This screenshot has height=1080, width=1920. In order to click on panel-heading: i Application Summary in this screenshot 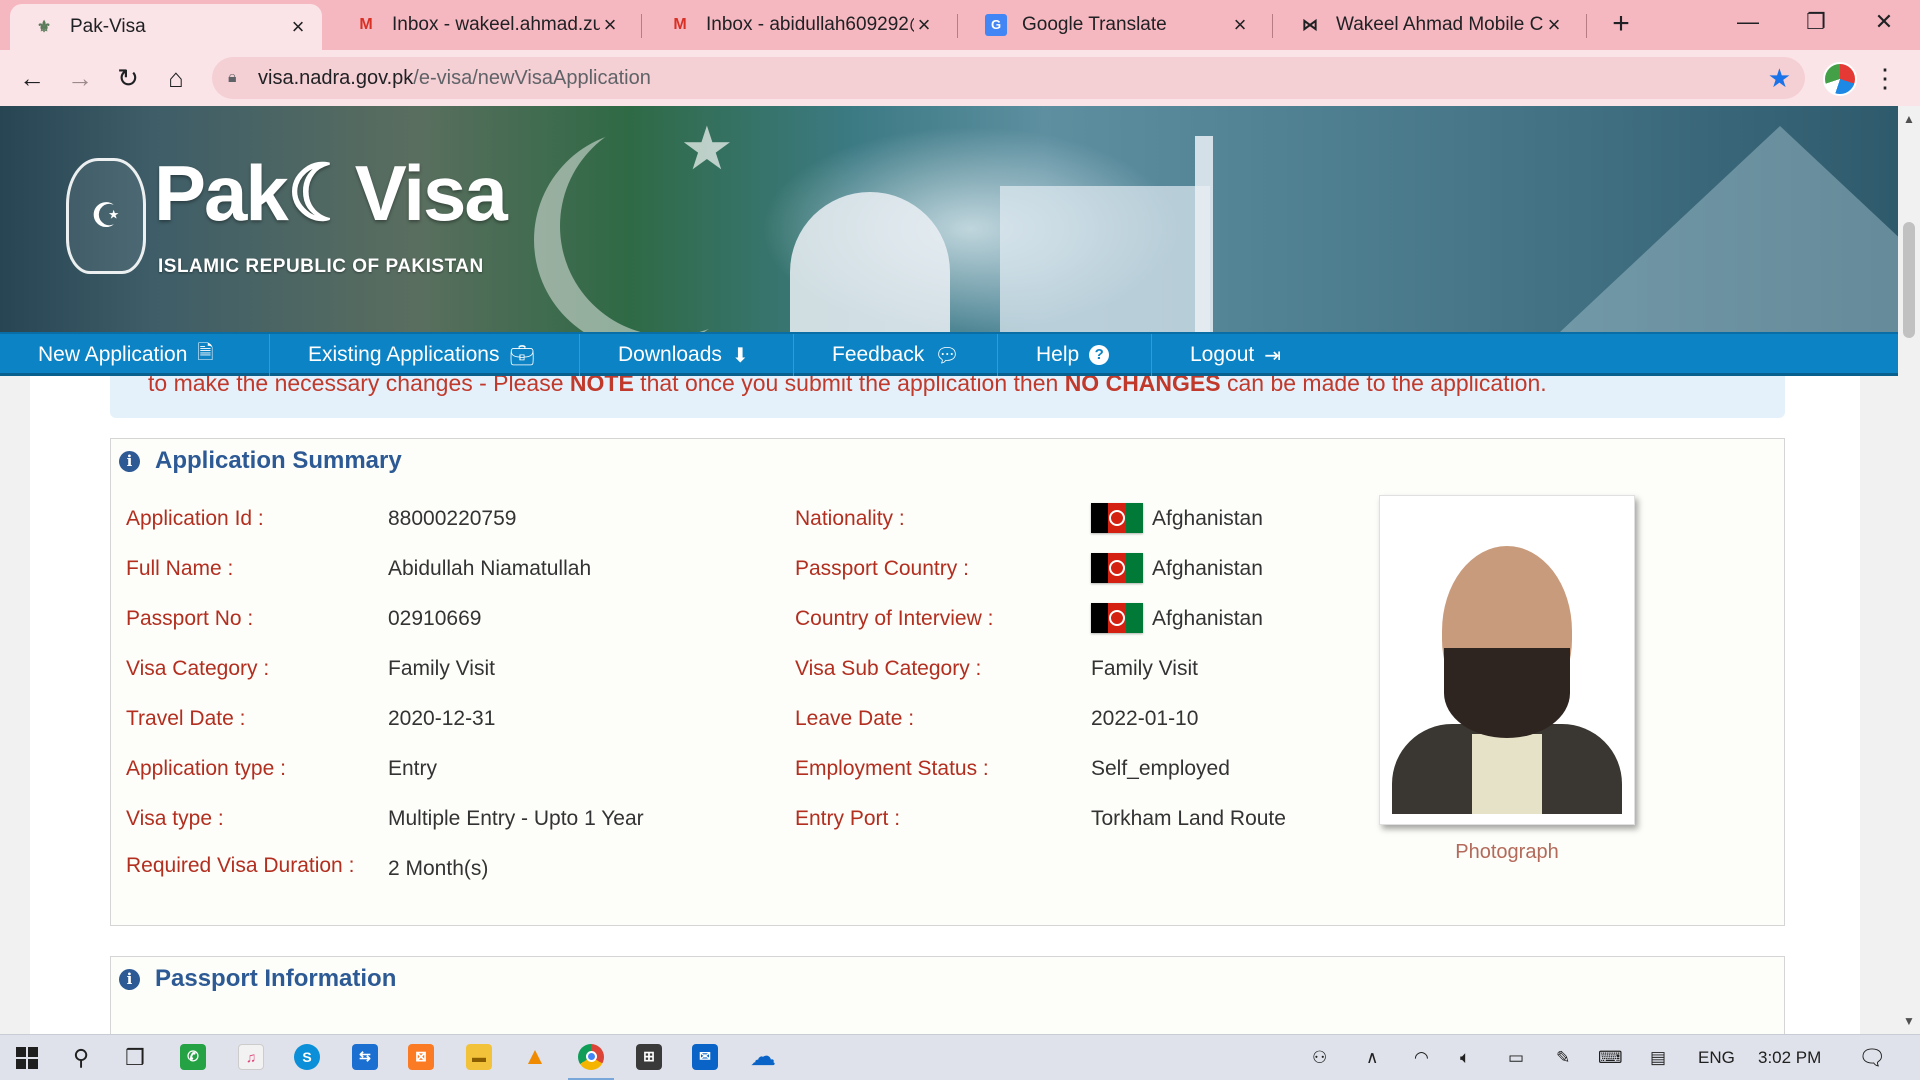, I will do `click(260, 461)`.